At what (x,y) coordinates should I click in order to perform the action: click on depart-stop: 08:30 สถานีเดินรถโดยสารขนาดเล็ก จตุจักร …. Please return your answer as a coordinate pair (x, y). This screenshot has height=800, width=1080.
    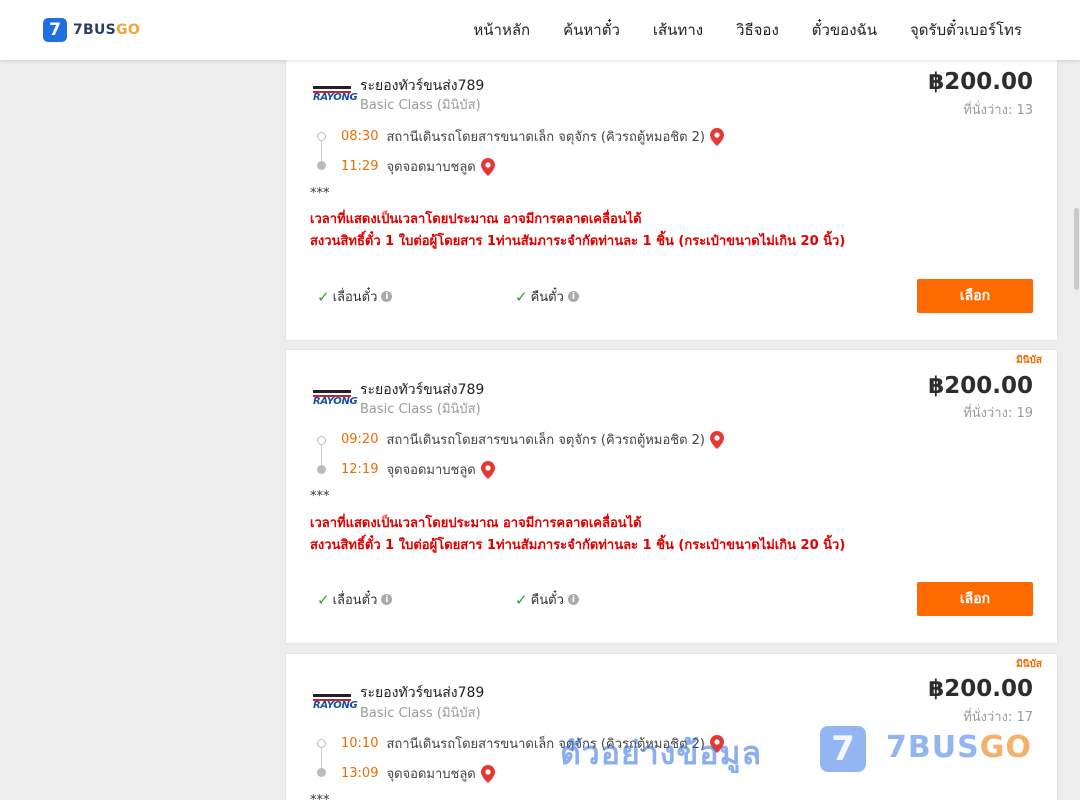
    Looking at the image, I should click on (532, 136).